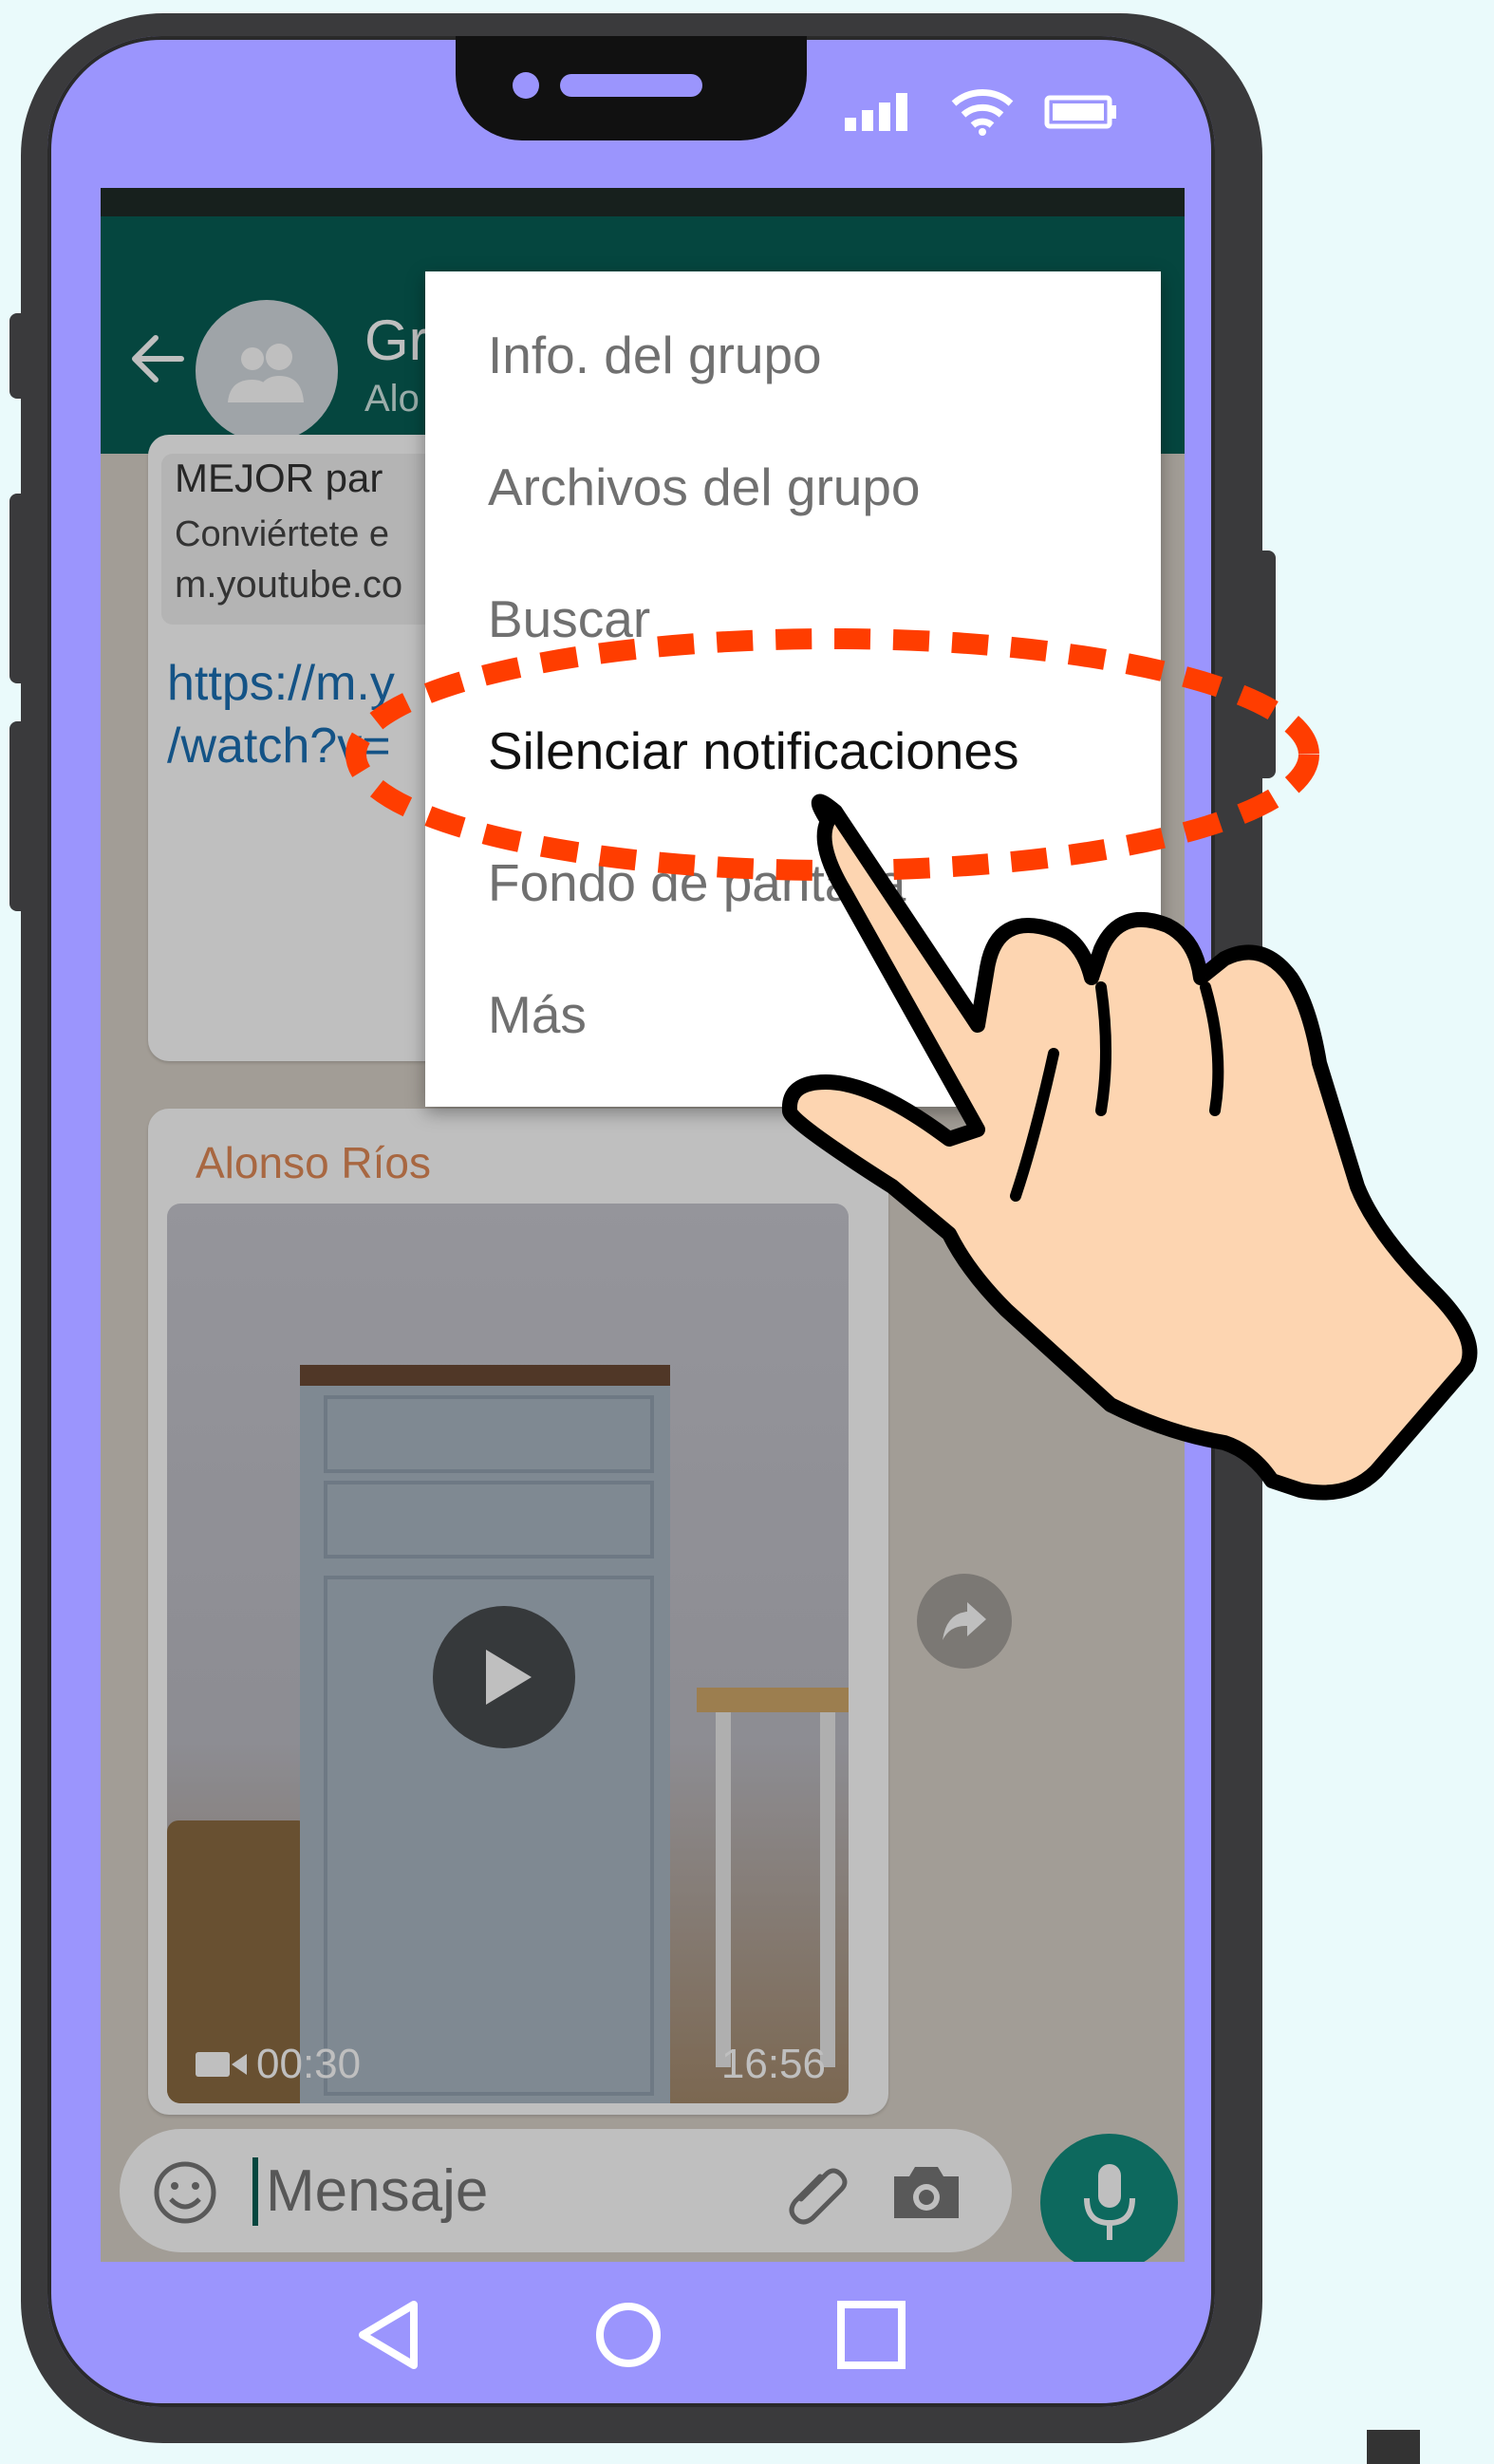 This screenshot has width=1494, height=2464. Describe the element at coordinates (1393, 2447) in the screenshot. I see `corner-mark` at that location.